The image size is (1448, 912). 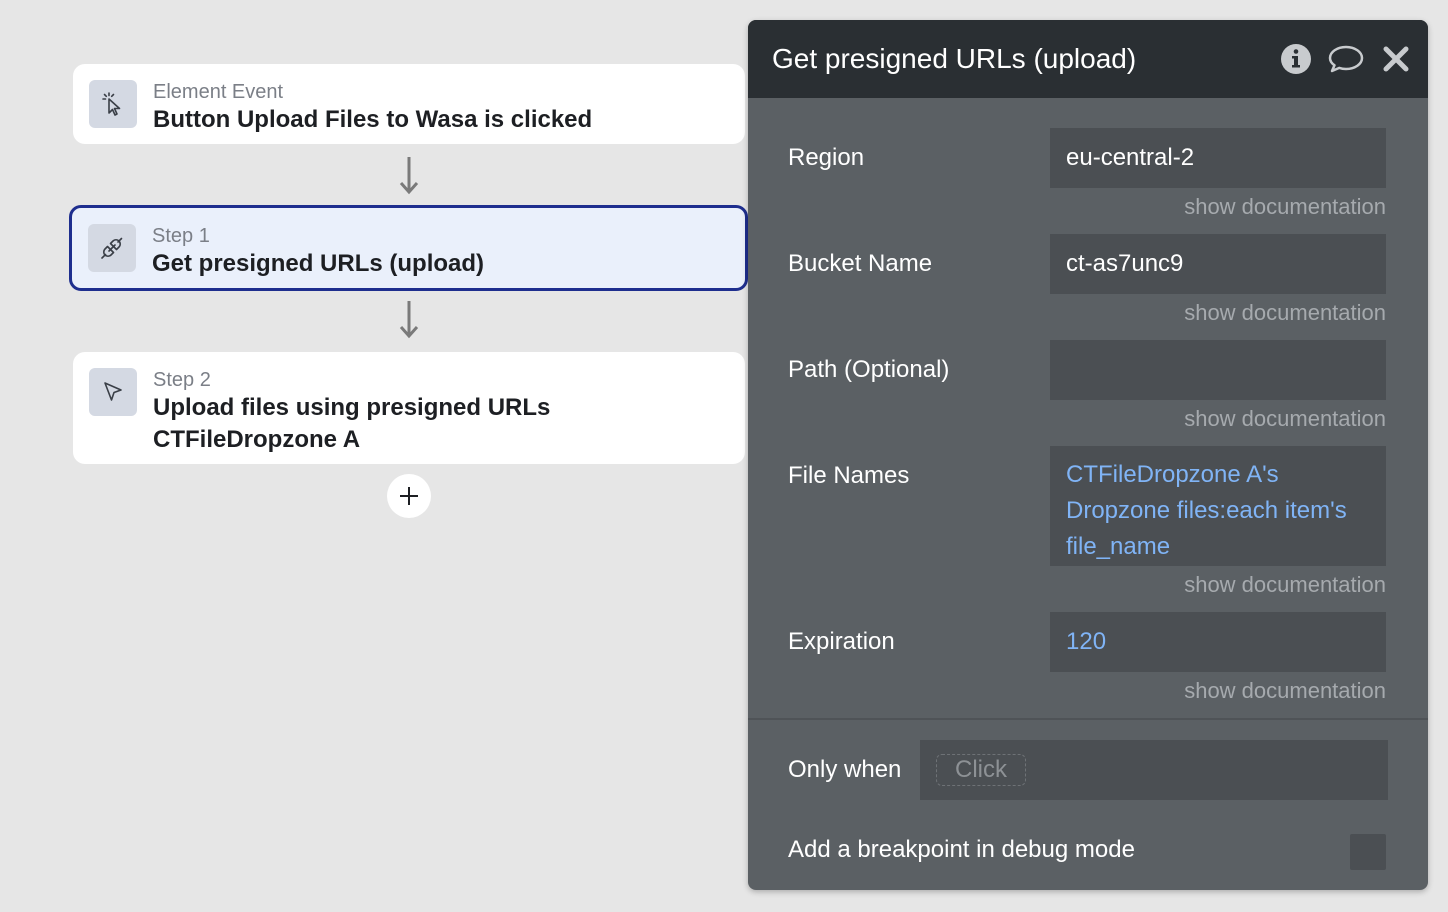 What do you see at coordinates (826, 157) in the screenshot?
I see `region-label: Region` at bounding box center [826, 157].